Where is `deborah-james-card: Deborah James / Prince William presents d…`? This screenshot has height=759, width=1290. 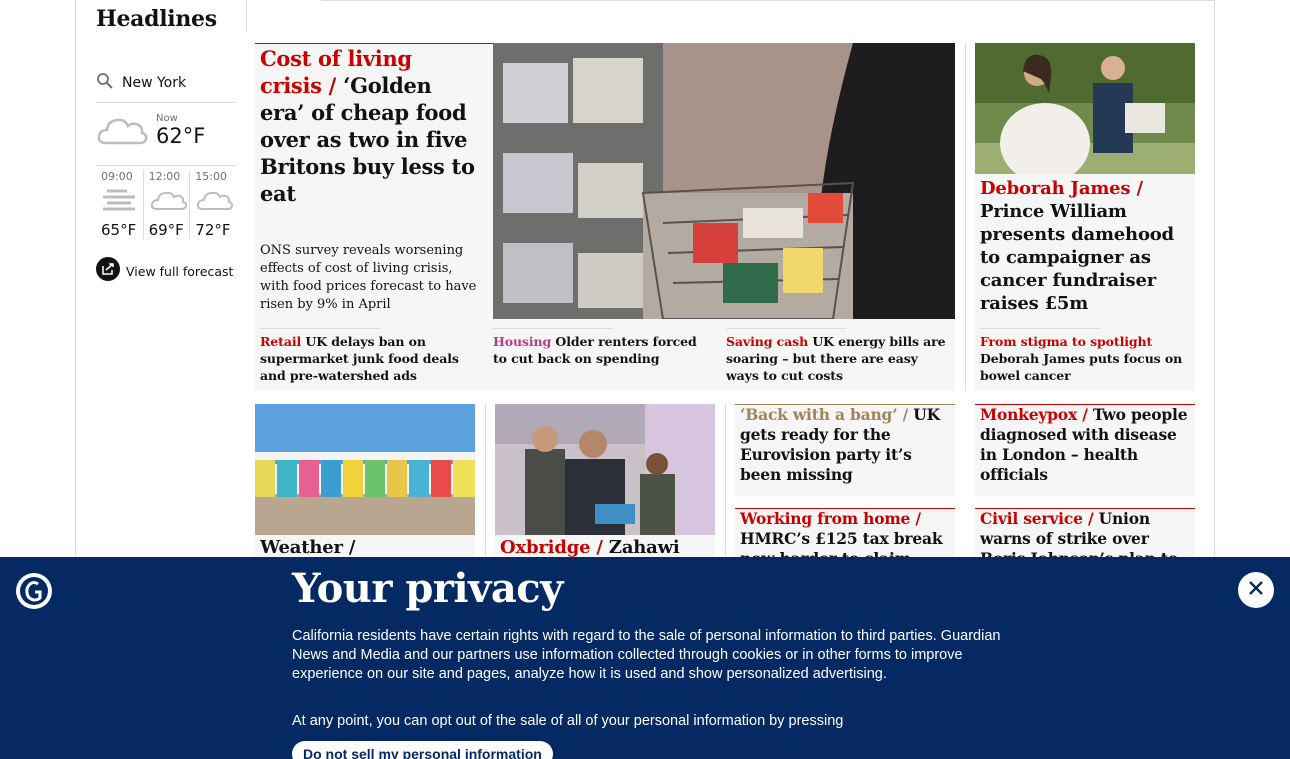 deborah-james-card: Deborah James / Prince William presents d… is located at coordinates (1085, 217).